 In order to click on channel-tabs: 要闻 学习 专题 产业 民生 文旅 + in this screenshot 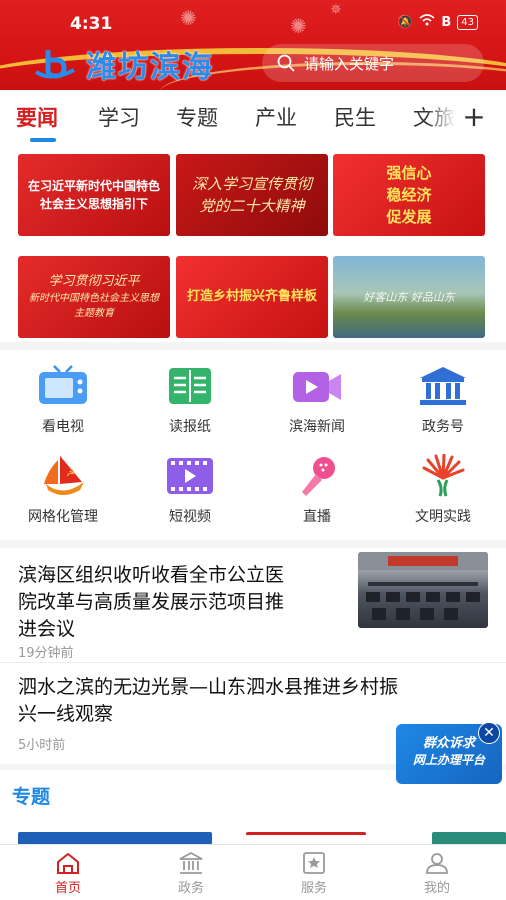, I will do `click(253, 117)`.